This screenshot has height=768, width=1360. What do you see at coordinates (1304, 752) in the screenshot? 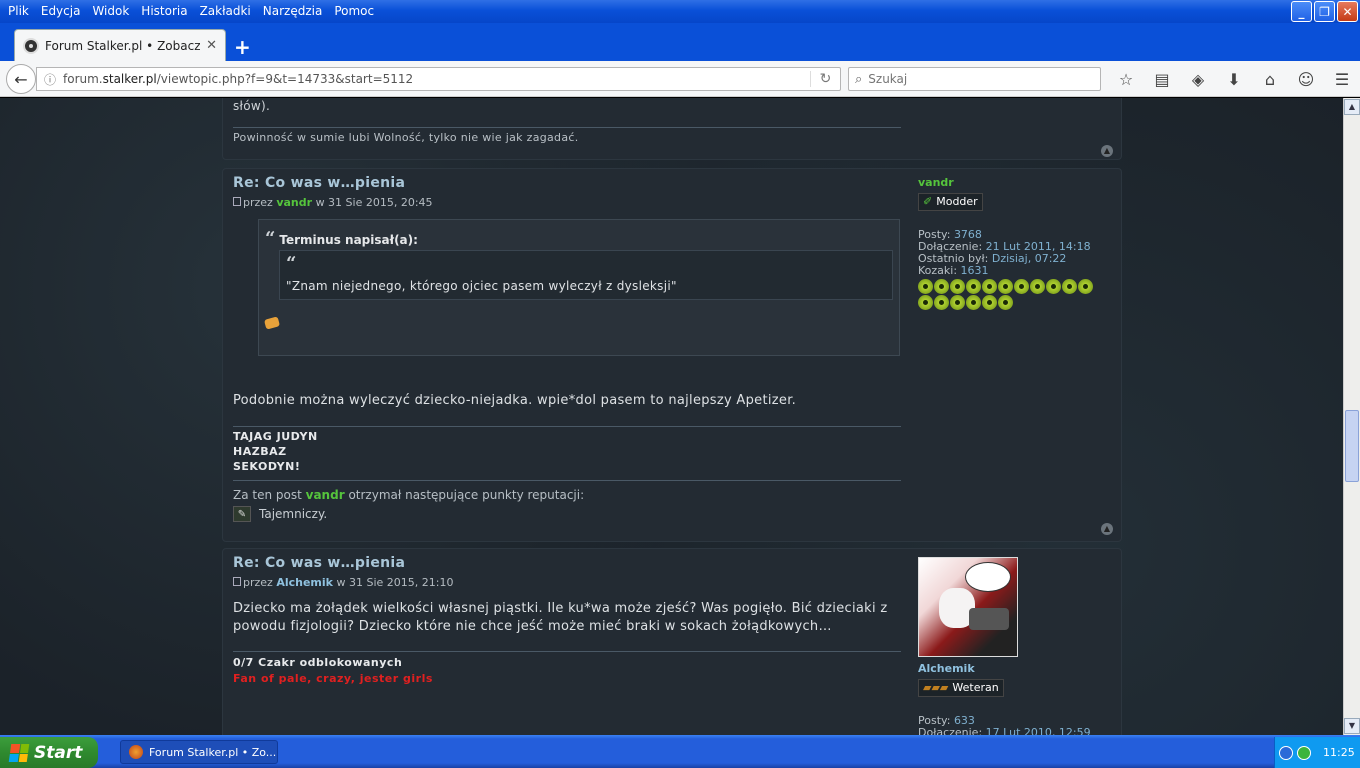
I see `tray-status-icon` at bounding box center [1304, 752].